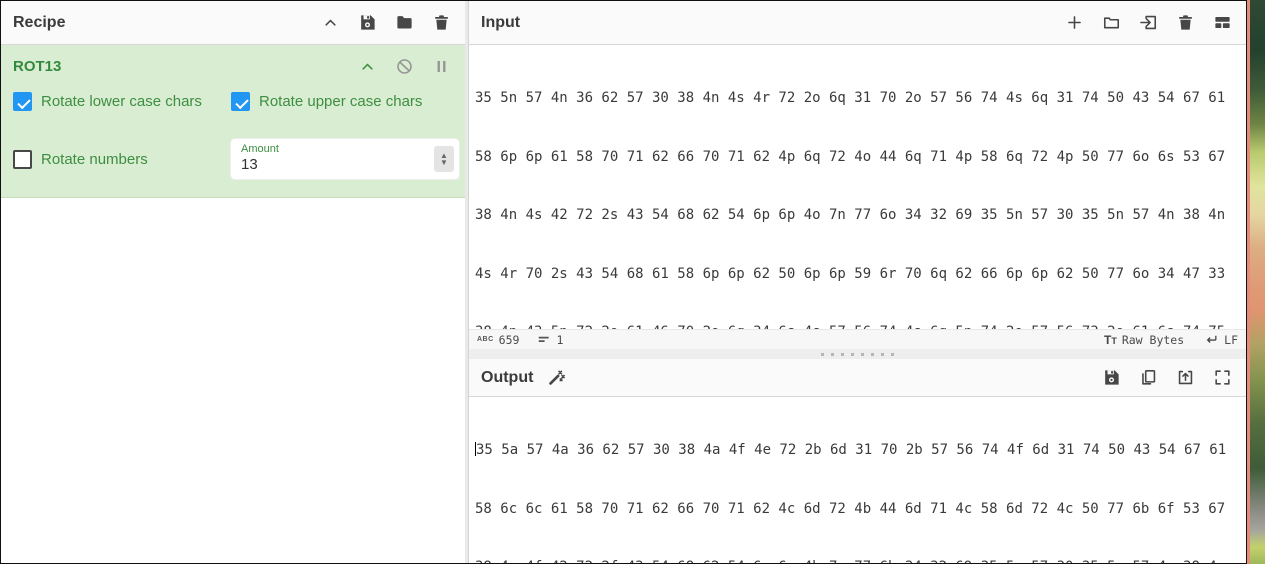 The width and height of the screenshot is (1265, 564). Describe the element at coordinates (37, 66) in the screenshot. I see `operation-title: ROT13` at that location.